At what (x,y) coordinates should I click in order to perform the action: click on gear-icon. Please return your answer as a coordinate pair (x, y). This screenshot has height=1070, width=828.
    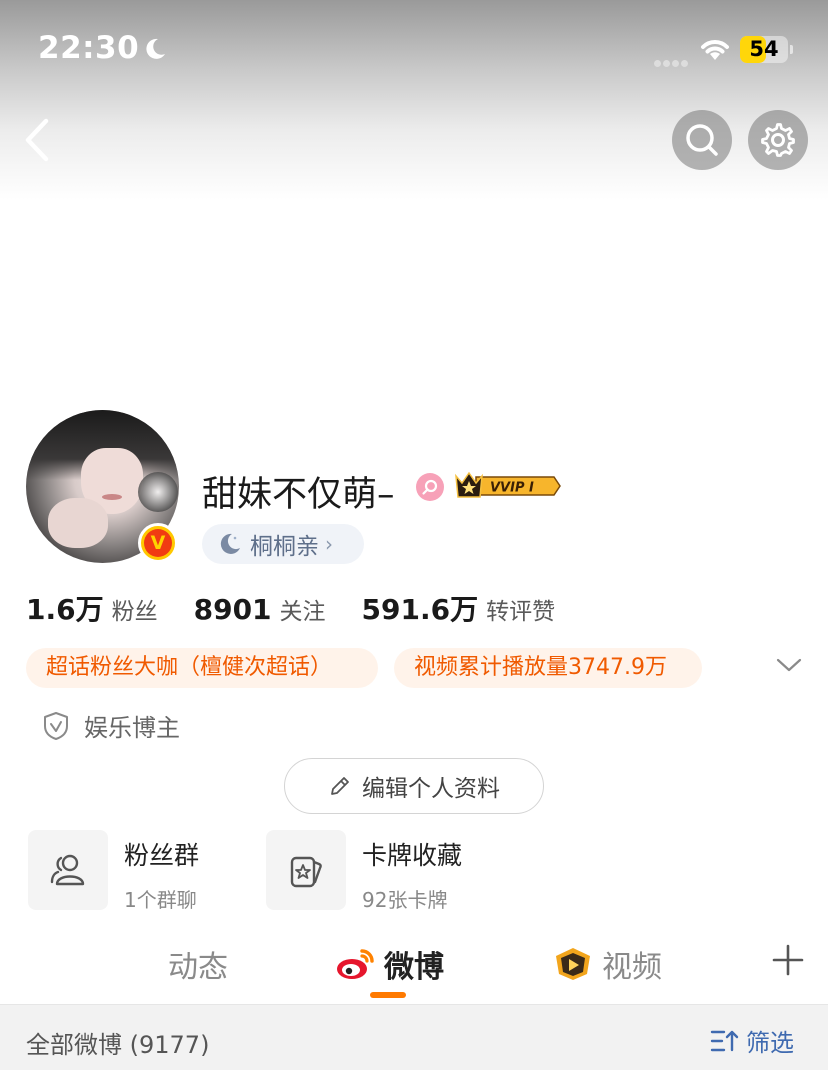
    Looking at the image, I should click on (778, 140).